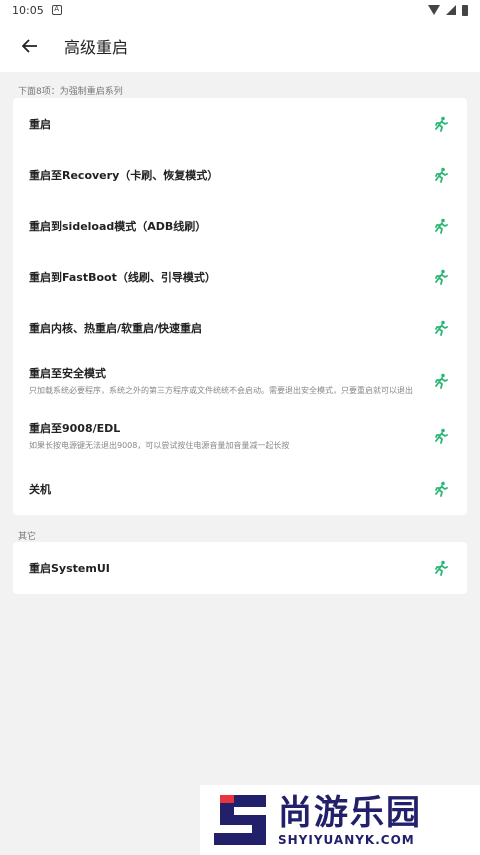  I want to click on watermark-logo-icon, so click(239, 820).